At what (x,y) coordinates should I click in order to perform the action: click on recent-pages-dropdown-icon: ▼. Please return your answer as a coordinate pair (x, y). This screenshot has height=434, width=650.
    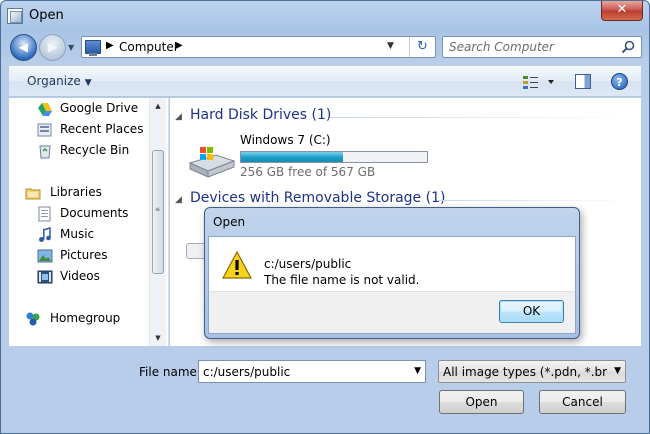
    Looking at the image, I should click on (71, 47).